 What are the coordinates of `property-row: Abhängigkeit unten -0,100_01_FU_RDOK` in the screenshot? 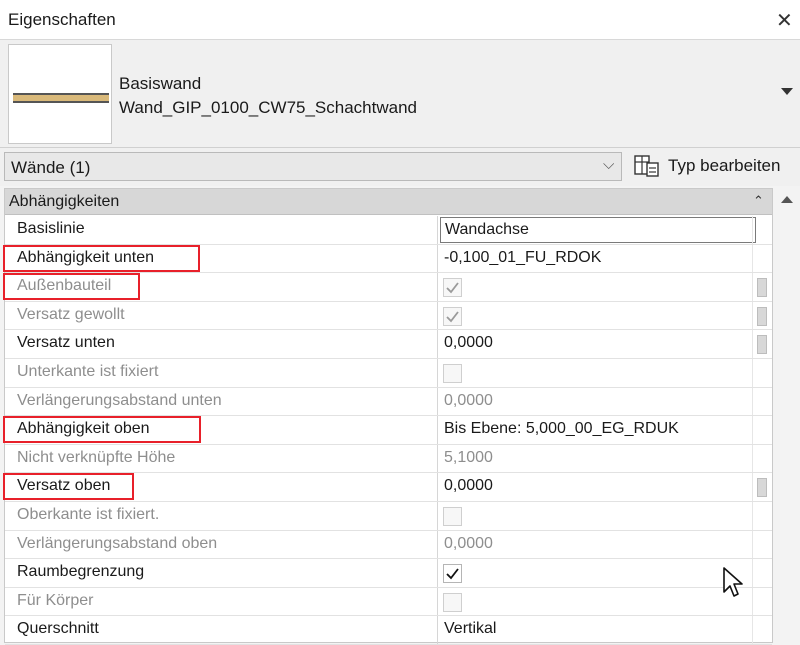 It's located at (387, 259).